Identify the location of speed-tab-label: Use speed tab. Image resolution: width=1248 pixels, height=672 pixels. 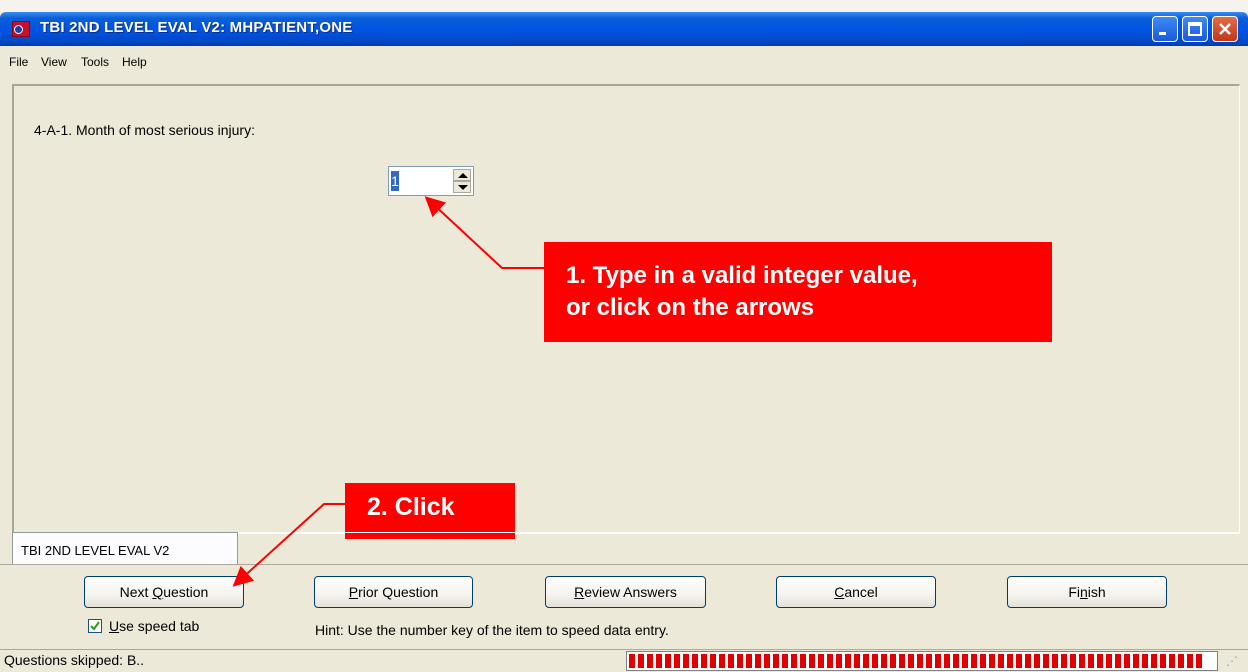
(154, 626).